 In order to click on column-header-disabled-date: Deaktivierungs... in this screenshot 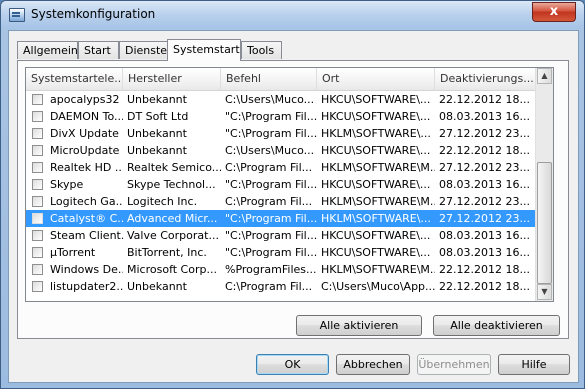, I will do `click(485, 79)`.